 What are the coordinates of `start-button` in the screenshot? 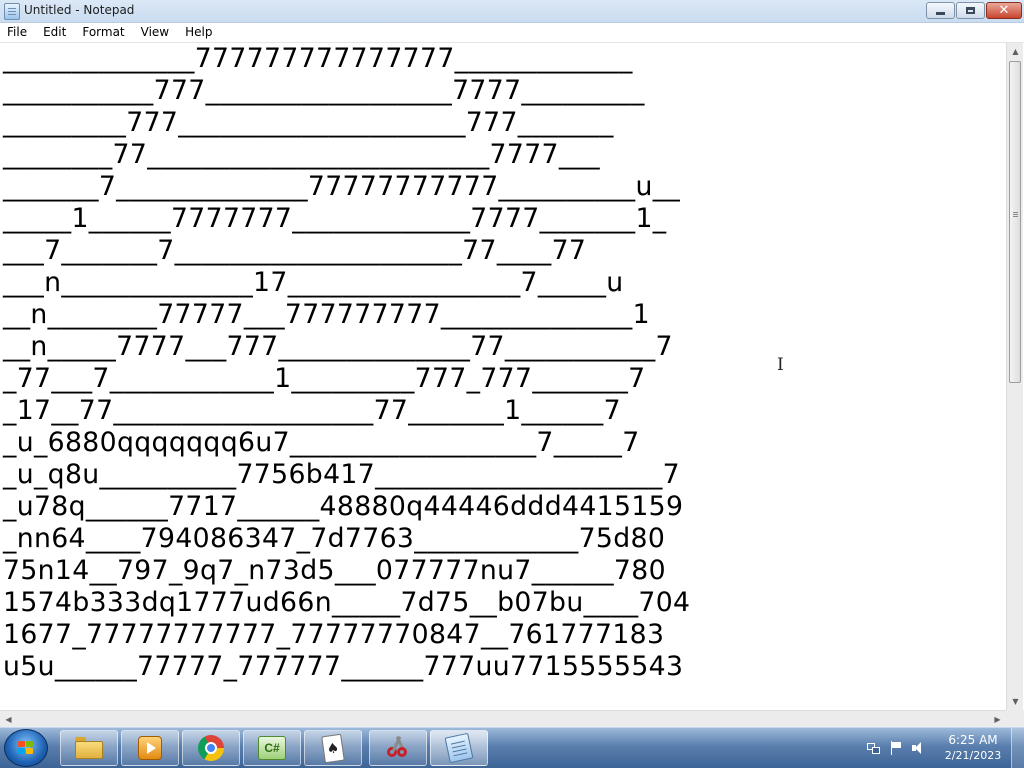 It's located at (26, 748).